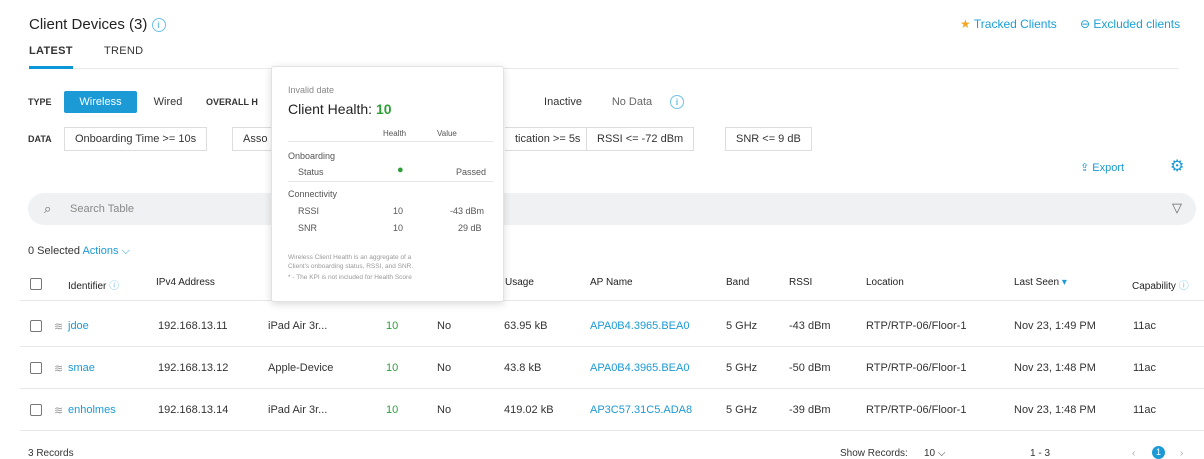 This screenshot has height=459, width=1204. I want to click on tabs-divider, so click(604, 68).